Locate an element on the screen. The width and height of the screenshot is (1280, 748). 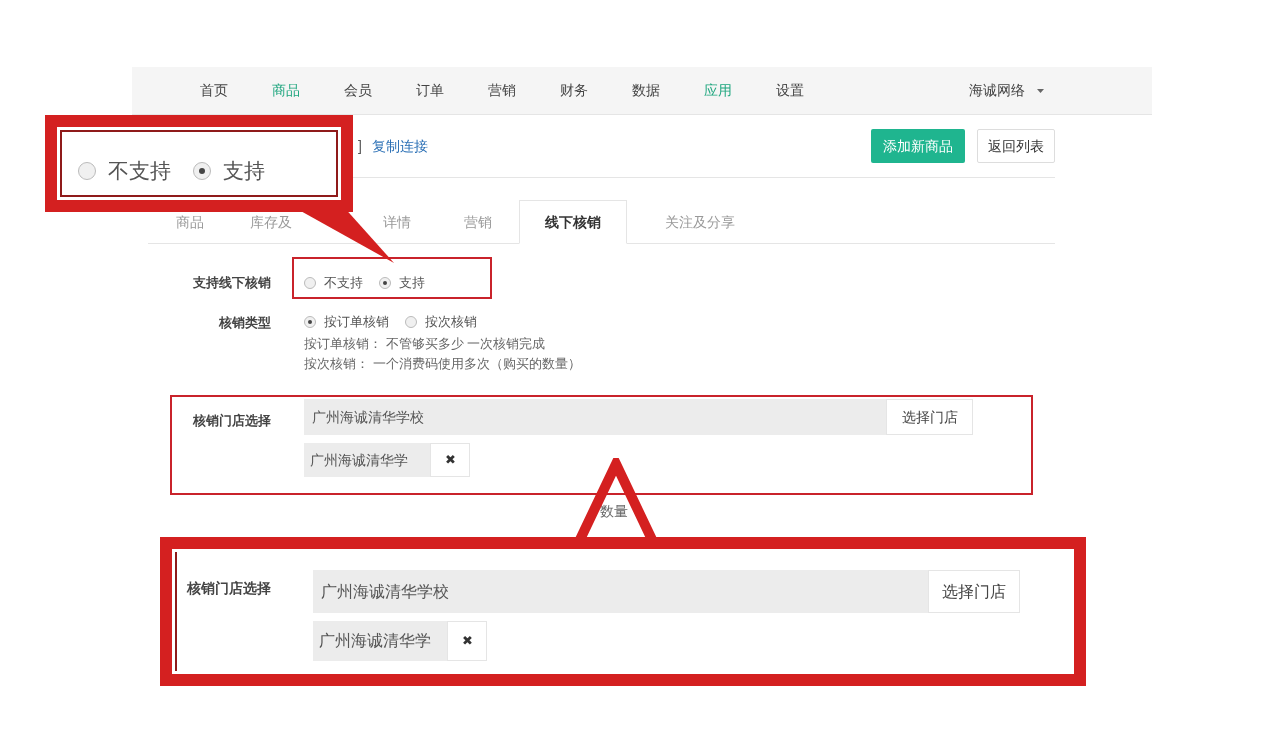
field-label: 支持线下核销 is located at coordinates (231, 283).